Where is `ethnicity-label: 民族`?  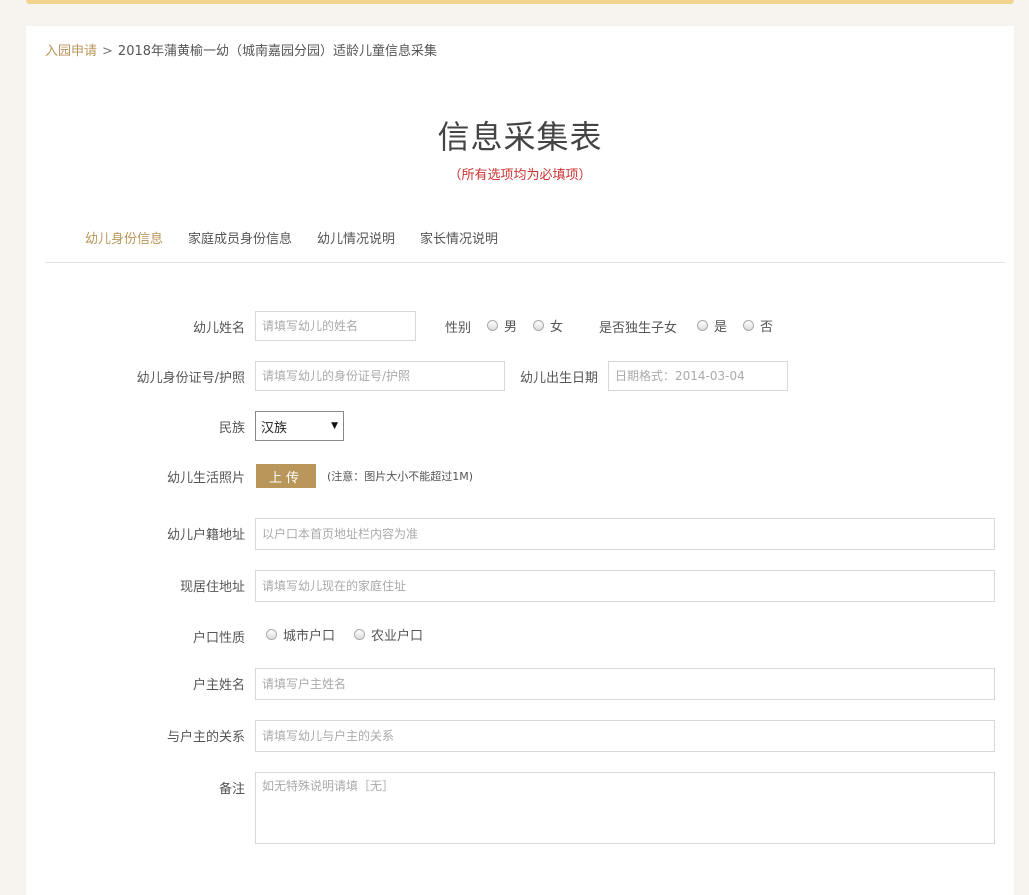 ethnicity-label: 民族 is located at coordinates (231, 428).